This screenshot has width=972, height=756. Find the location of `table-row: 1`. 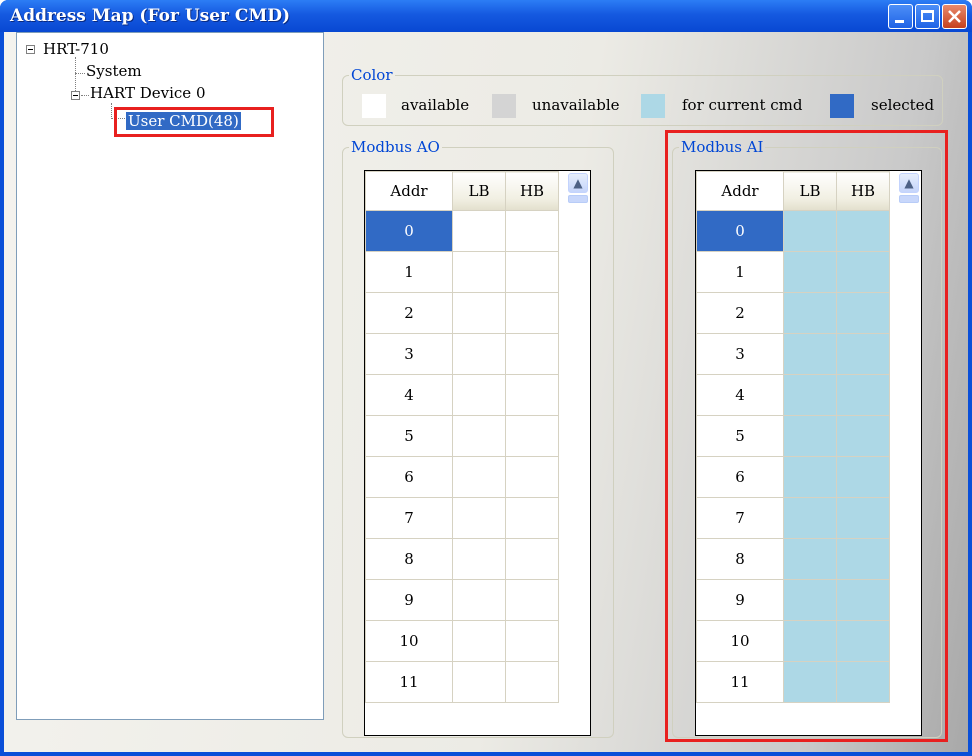

table-row: 1 is located at coordinates (462, 272).